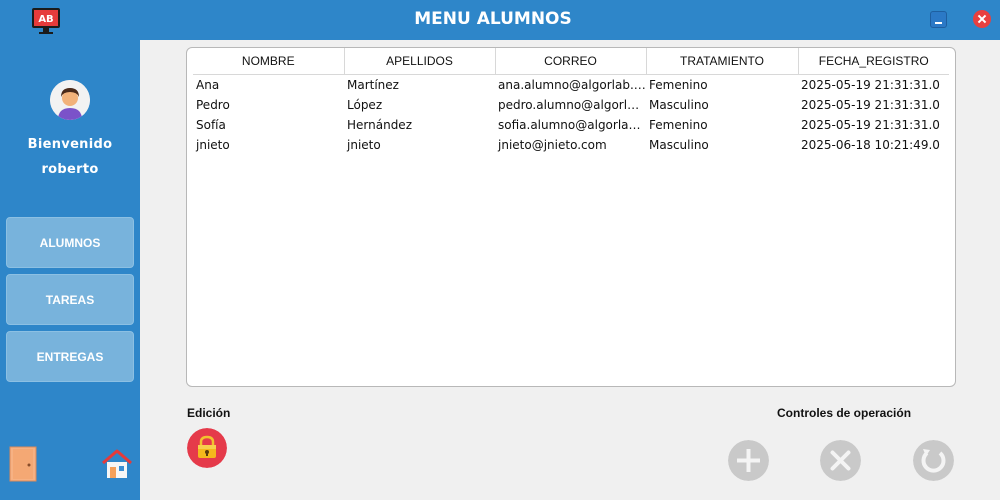 This screenshot has height=500, width=1000. What do you see at coordinates (70, 157) in the screenshot?
I see `welcome-text: Bienvenido roberto` at bounding box center [70, 157].